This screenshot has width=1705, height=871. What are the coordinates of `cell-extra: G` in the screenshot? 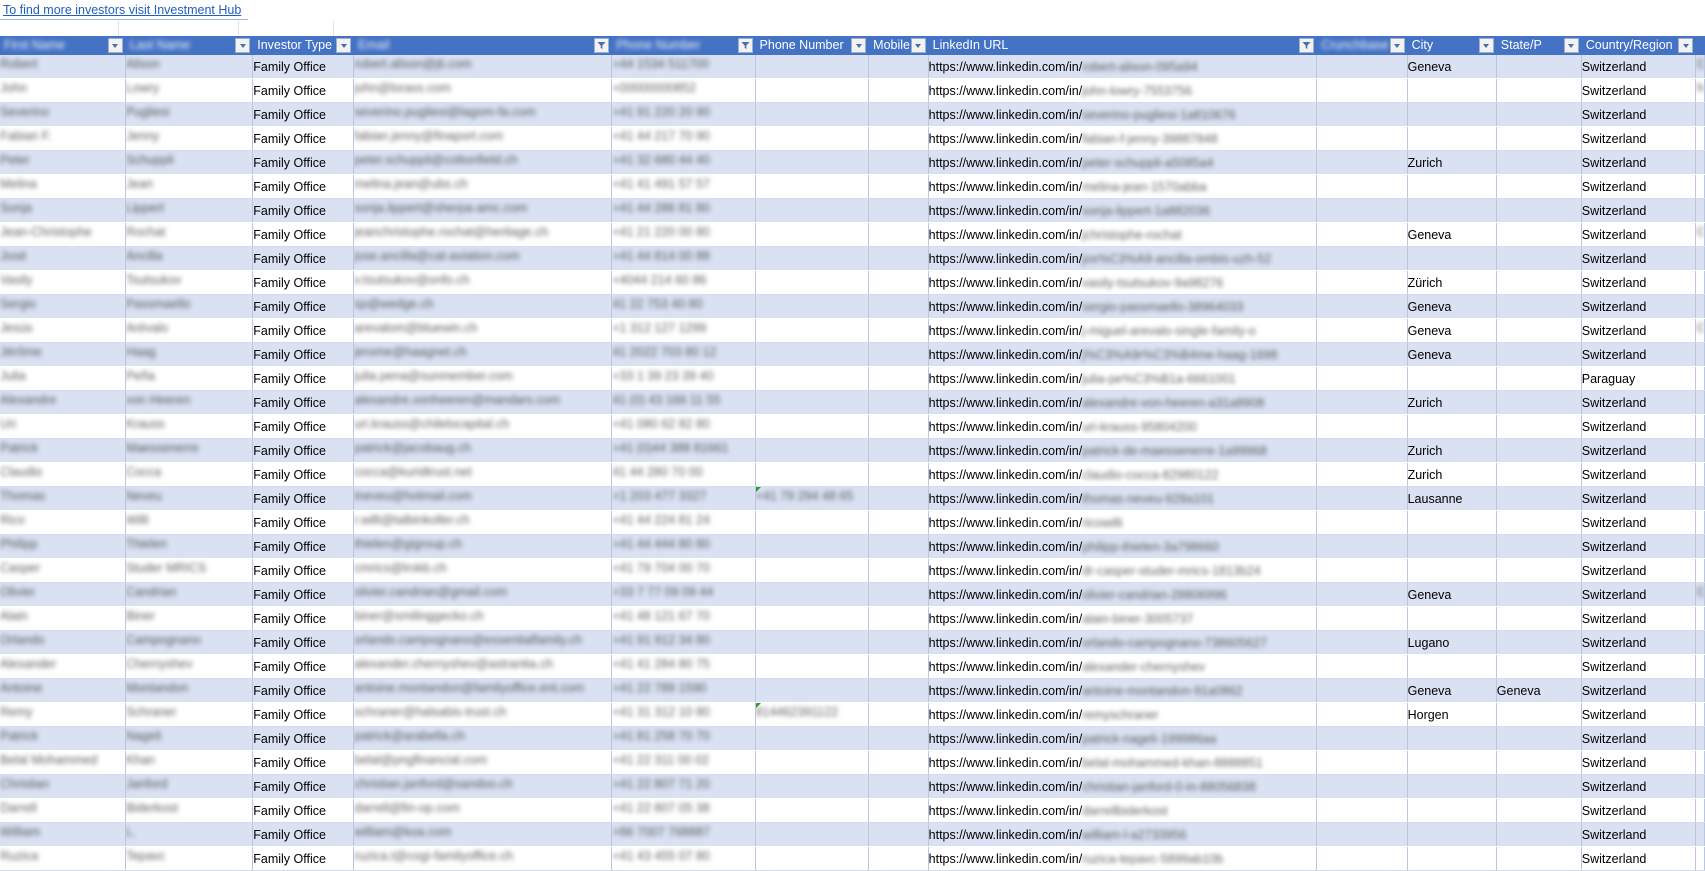 It's located at (1700, 234).